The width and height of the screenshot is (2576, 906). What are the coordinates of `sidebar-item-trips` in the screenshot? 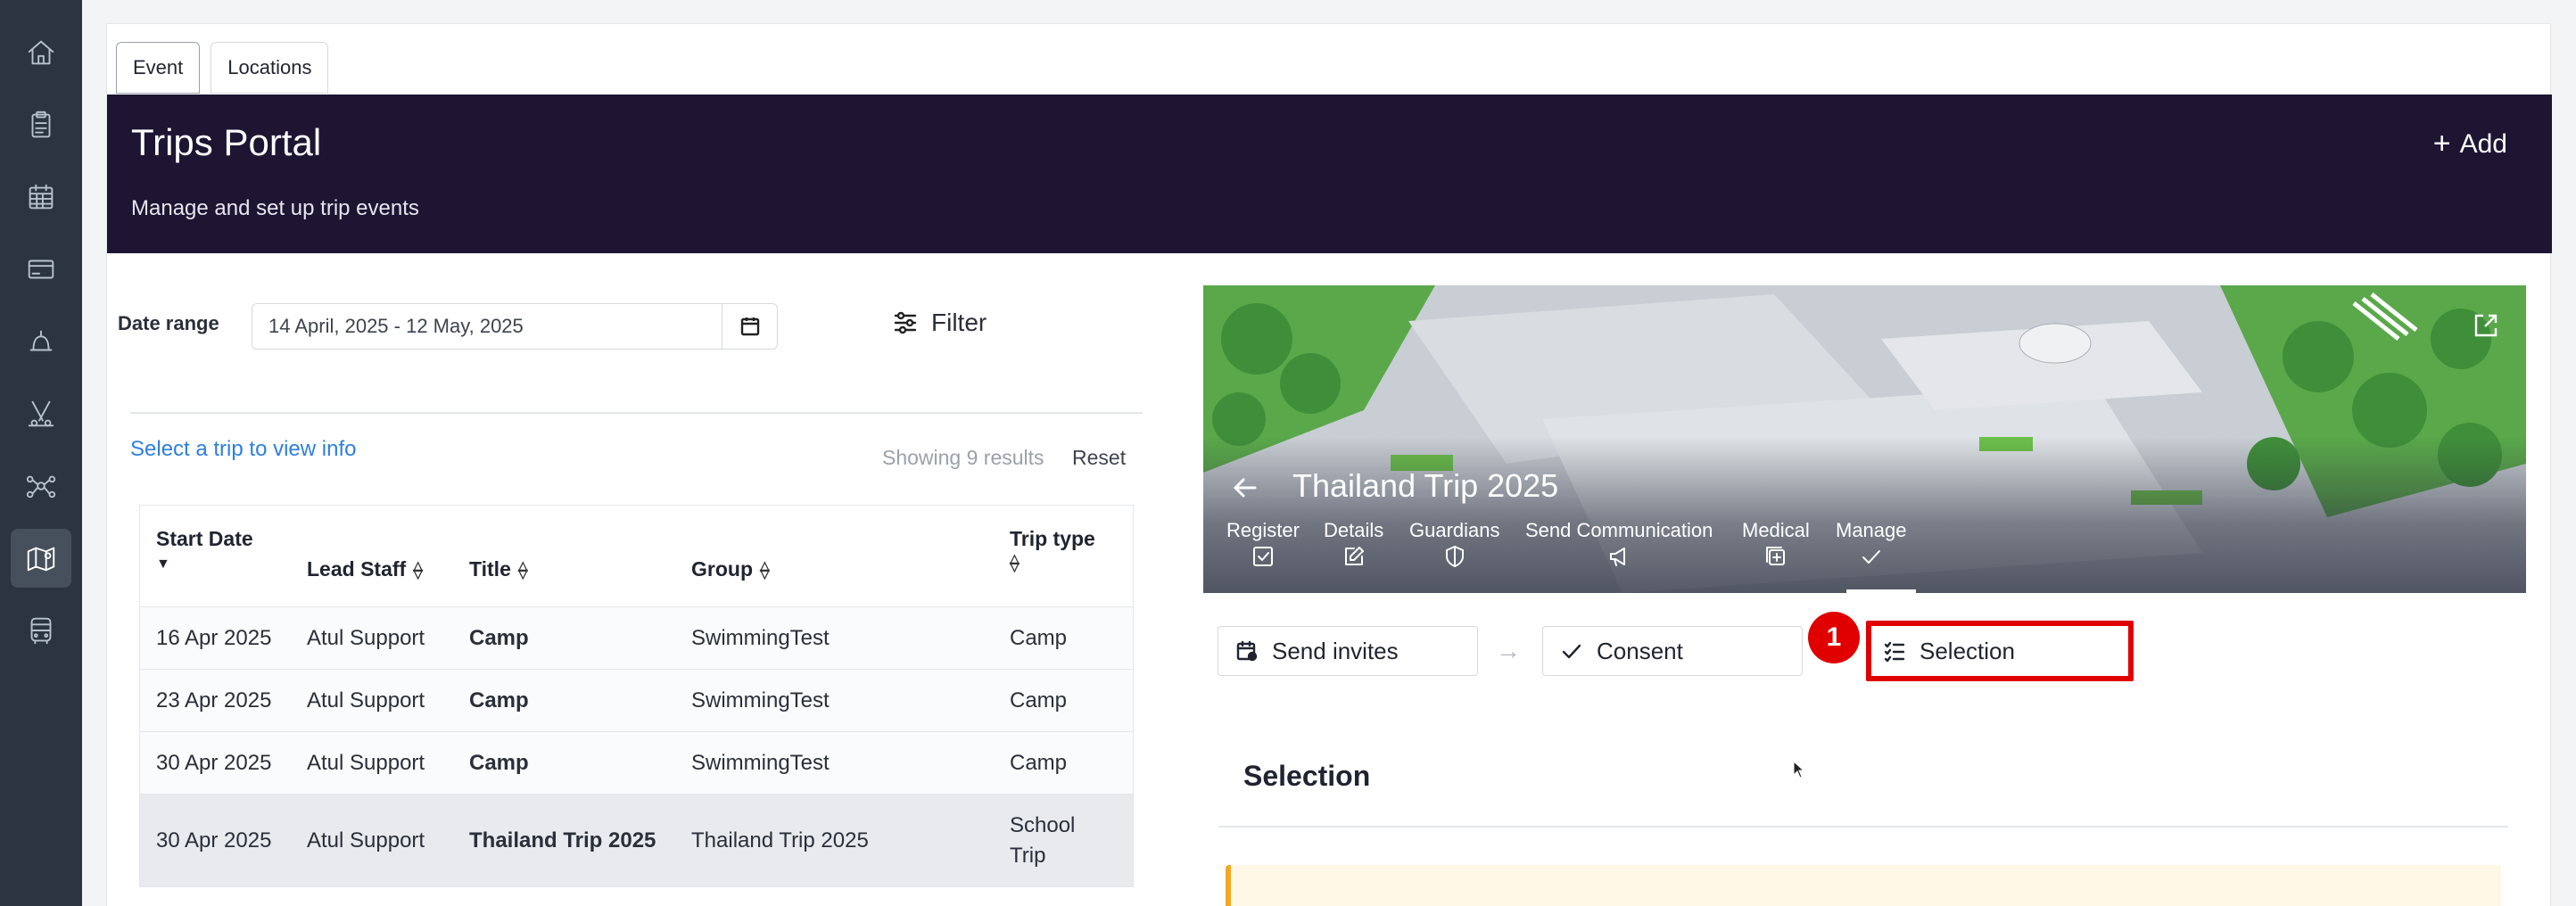 It's located at (41, 558).